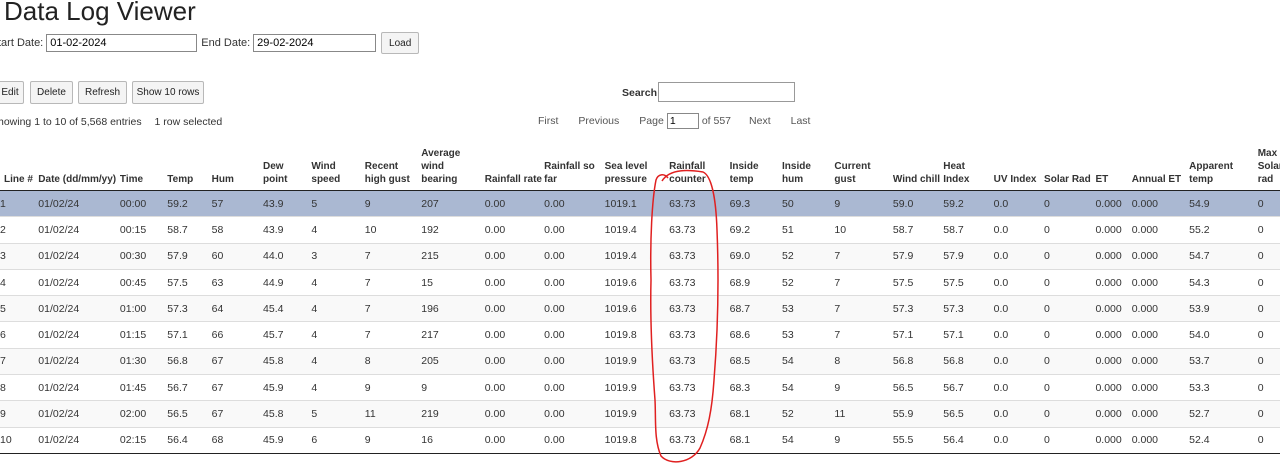 Image resolution: width=1280 pixels, height=464 pixels. I want to click on table-cell: 02:15, so click(143, 440).